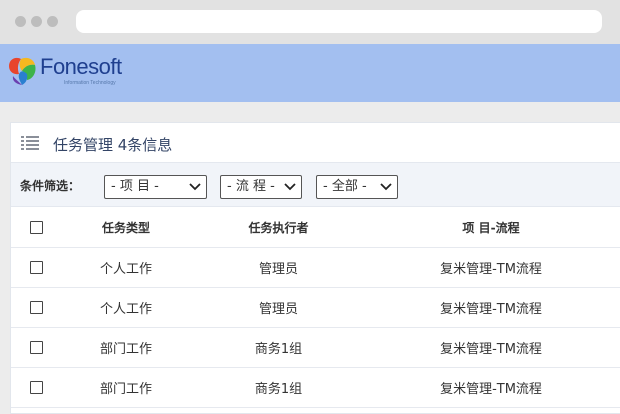 The width and height of the screenshot is (620, 414). I want to click on page-title: 任务管理 4条信息, so click(113, 145).